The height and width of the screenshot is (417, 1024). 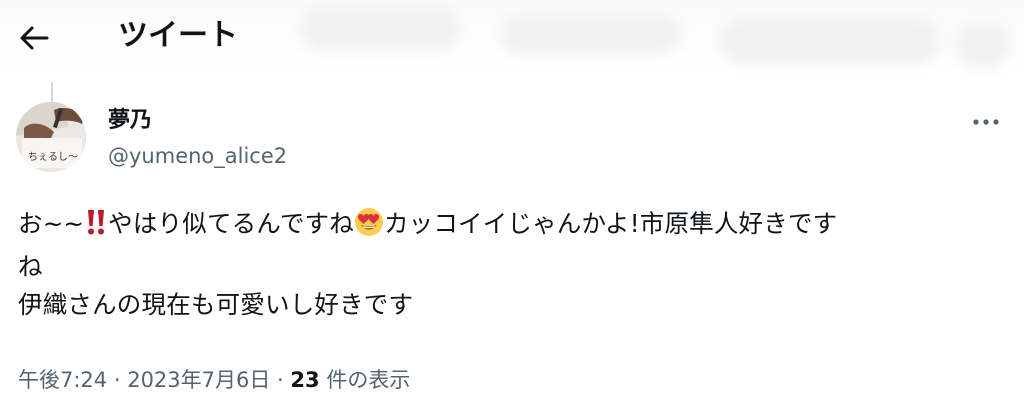 I want to click on thread-connector-line, so click(x=52, y=92).